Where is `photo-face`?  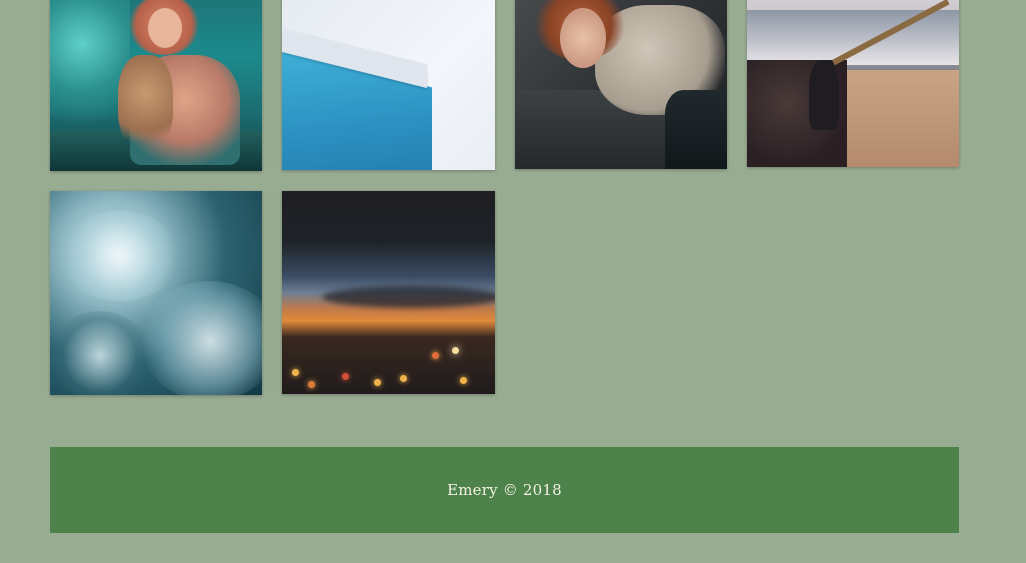 photo-face is located at coordinates (583, 38).